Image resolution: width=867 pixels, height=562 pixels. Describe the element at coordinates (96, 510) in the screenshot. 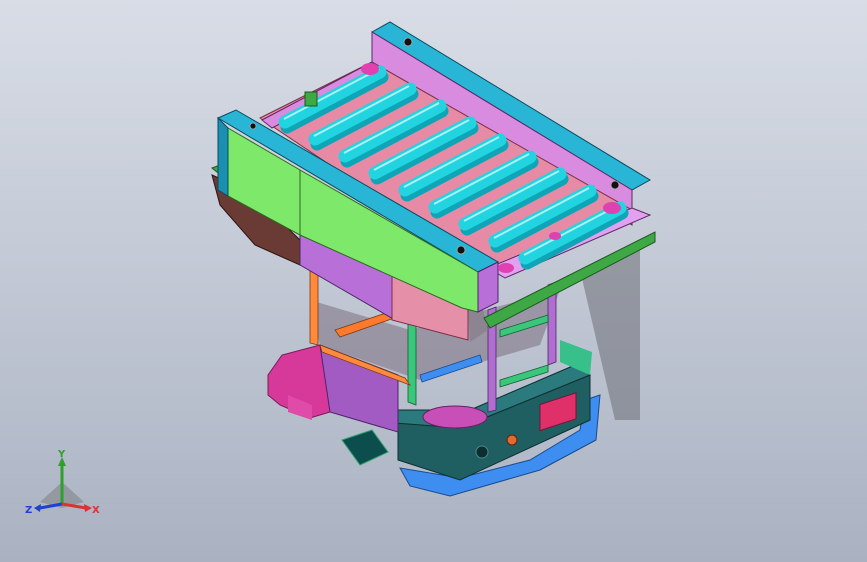

I see `triad-x-label: X` at that location.